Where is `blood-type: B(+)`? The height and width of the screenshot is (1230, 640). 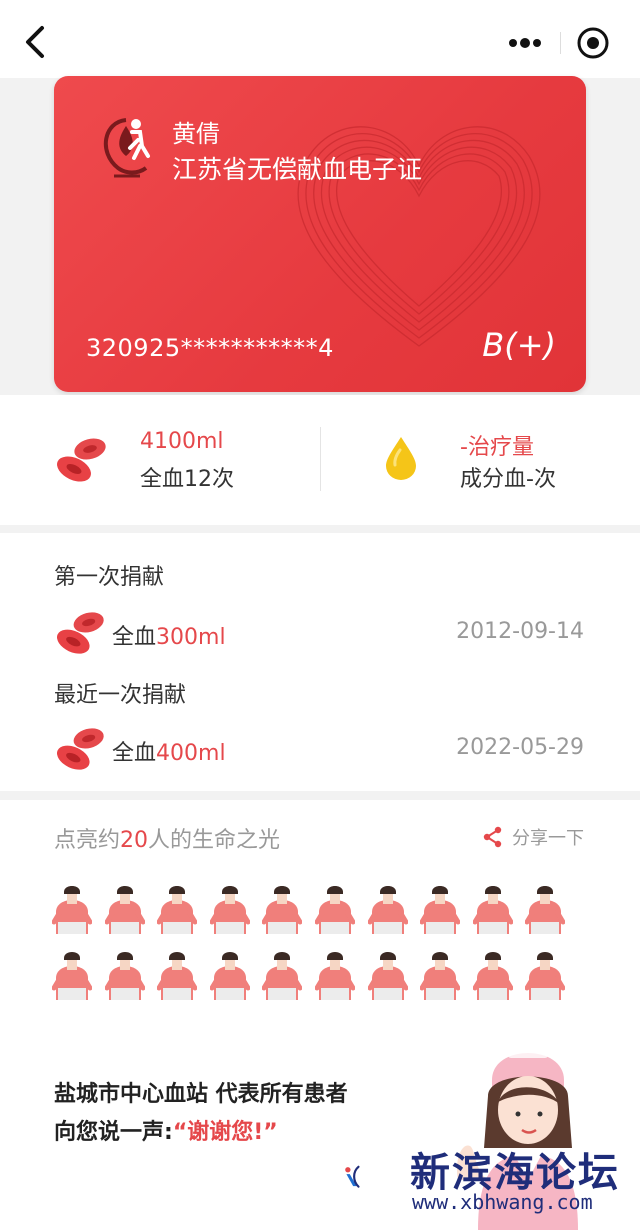
blood-type: B(+) is located at coordinates (519, 345).